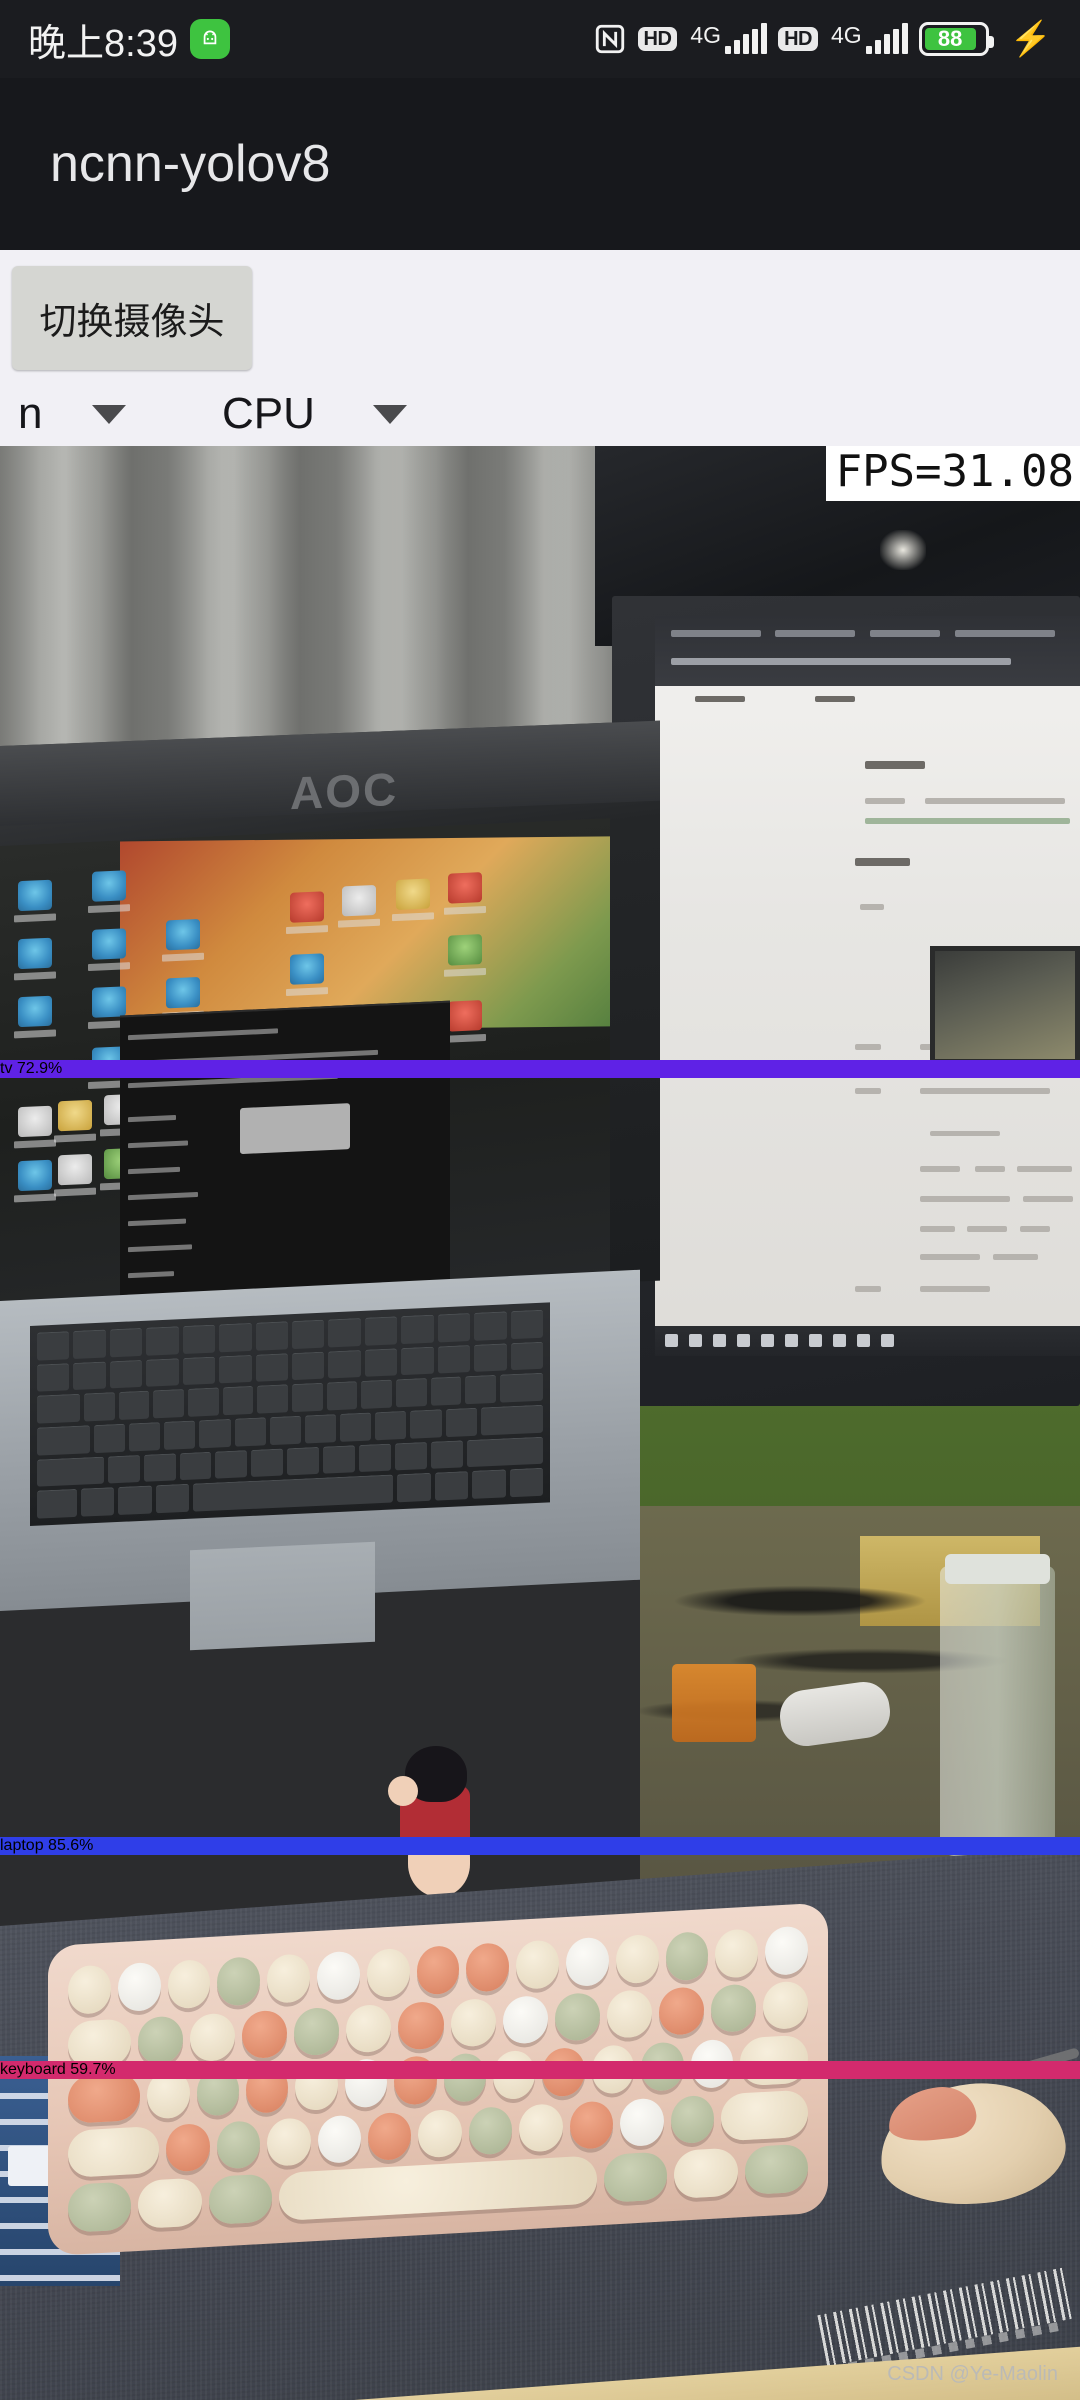  I want to click on fps-counter: FPS=31.08, so click(952, 473).